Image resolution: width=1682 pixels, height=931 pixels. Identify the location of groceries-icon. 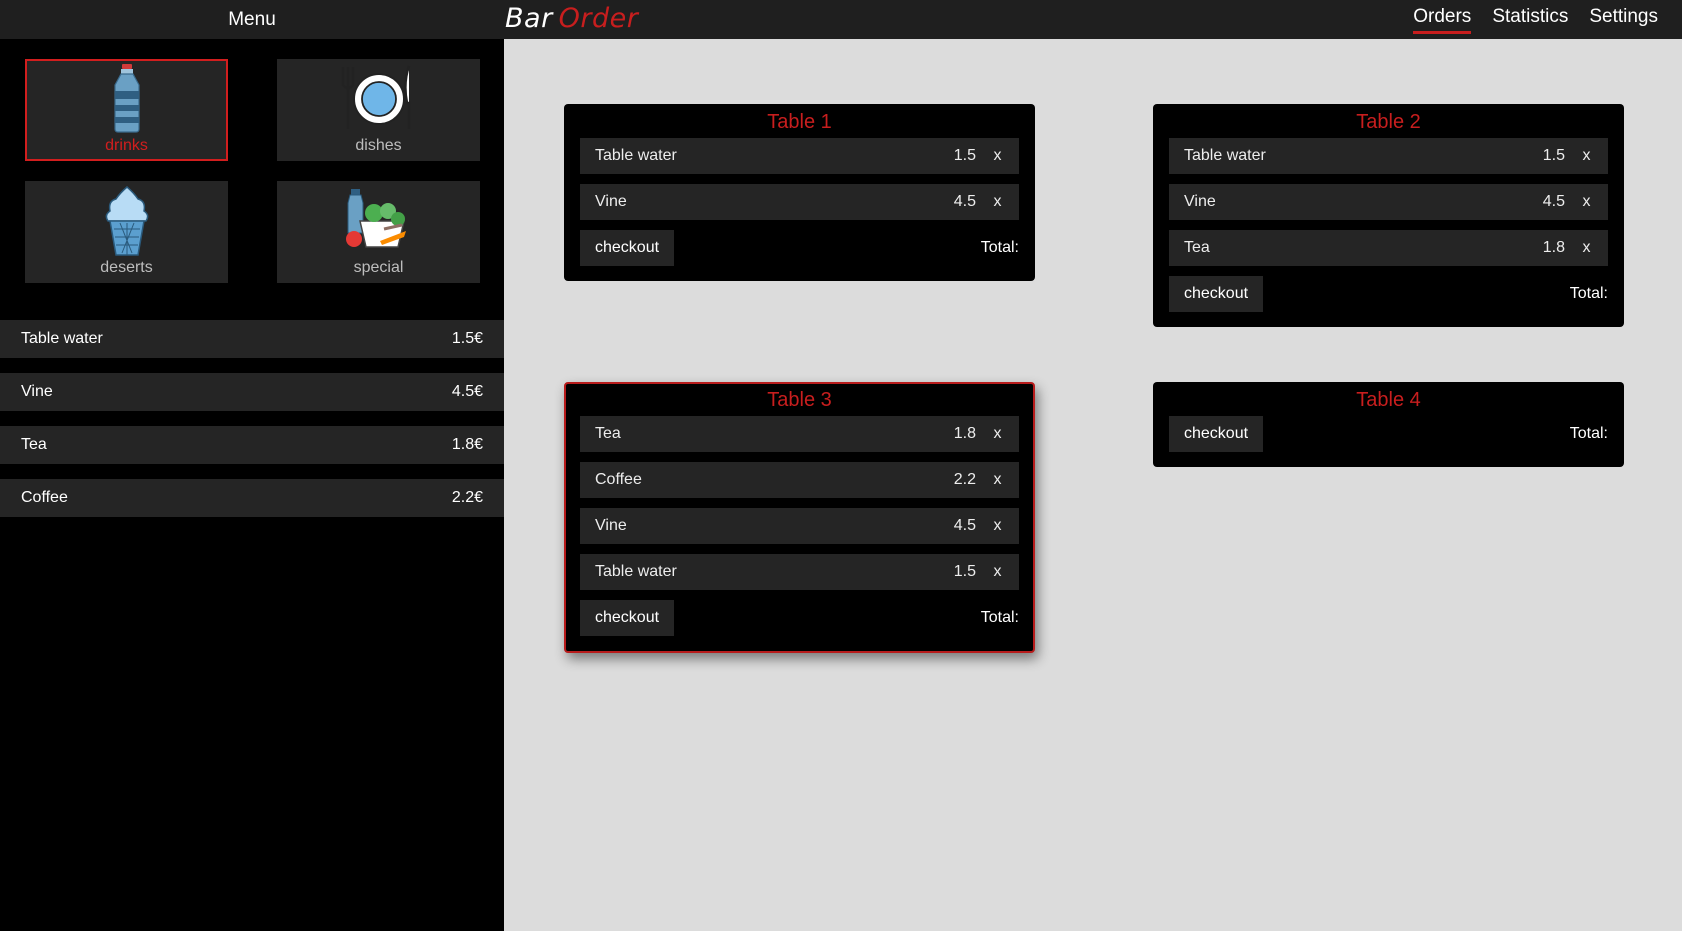
(378, 220).